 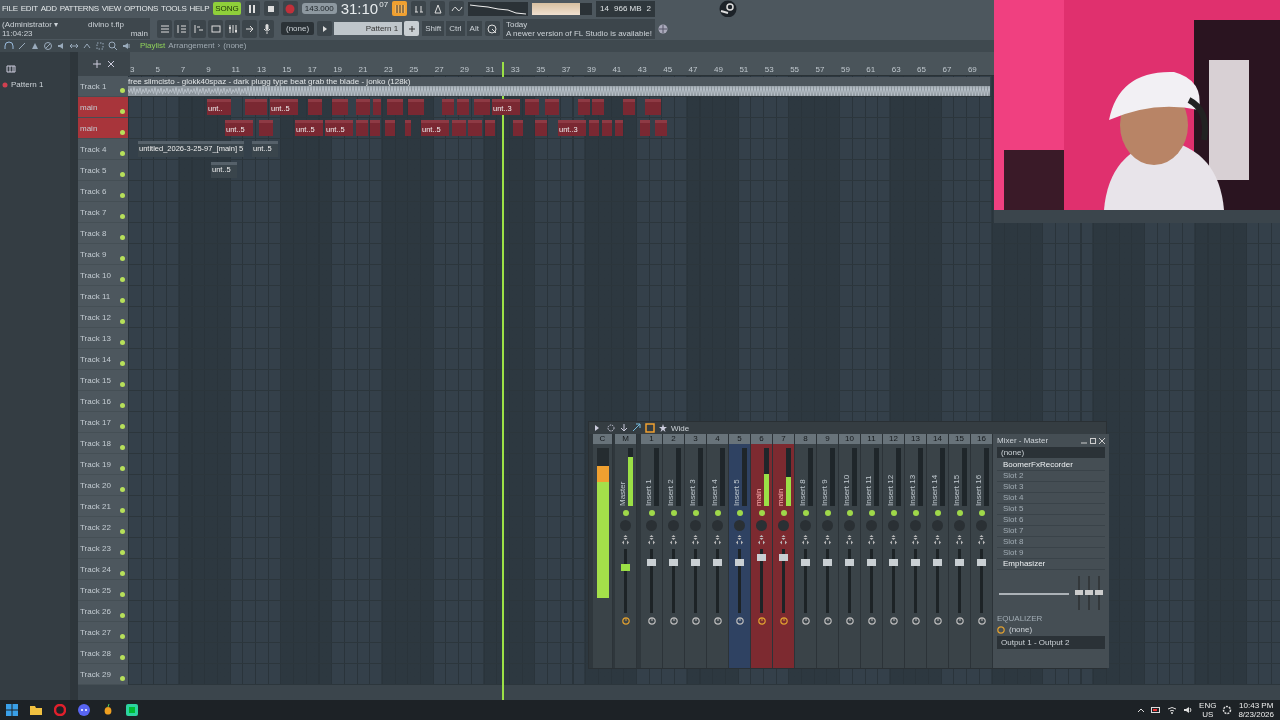 I want to click on strip-name: Insert 8, so click(x=802, y=492).